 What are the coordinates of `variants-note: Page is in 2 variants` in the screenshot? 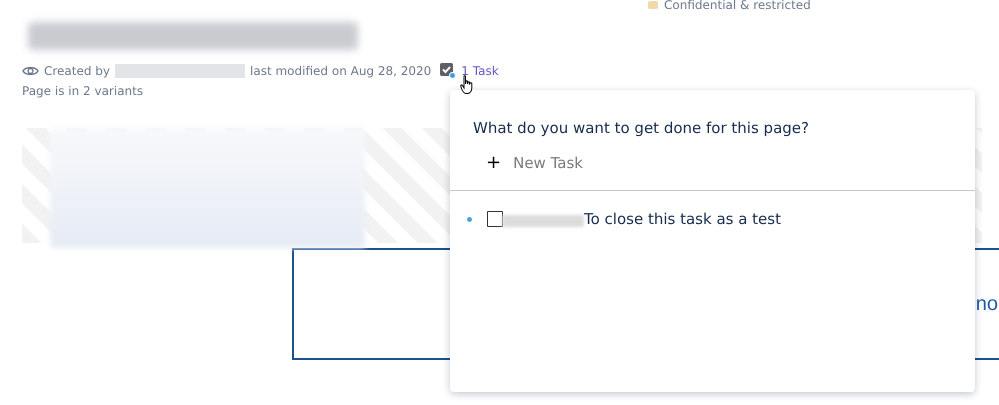 It's located at (83, 91).